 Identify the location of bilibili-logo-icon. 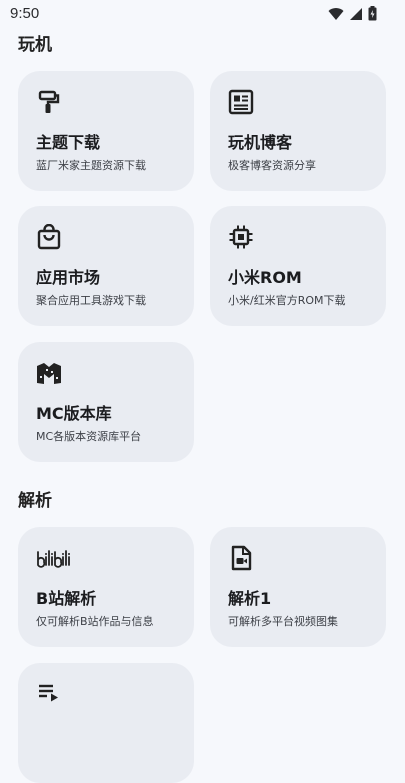
(53, 559).